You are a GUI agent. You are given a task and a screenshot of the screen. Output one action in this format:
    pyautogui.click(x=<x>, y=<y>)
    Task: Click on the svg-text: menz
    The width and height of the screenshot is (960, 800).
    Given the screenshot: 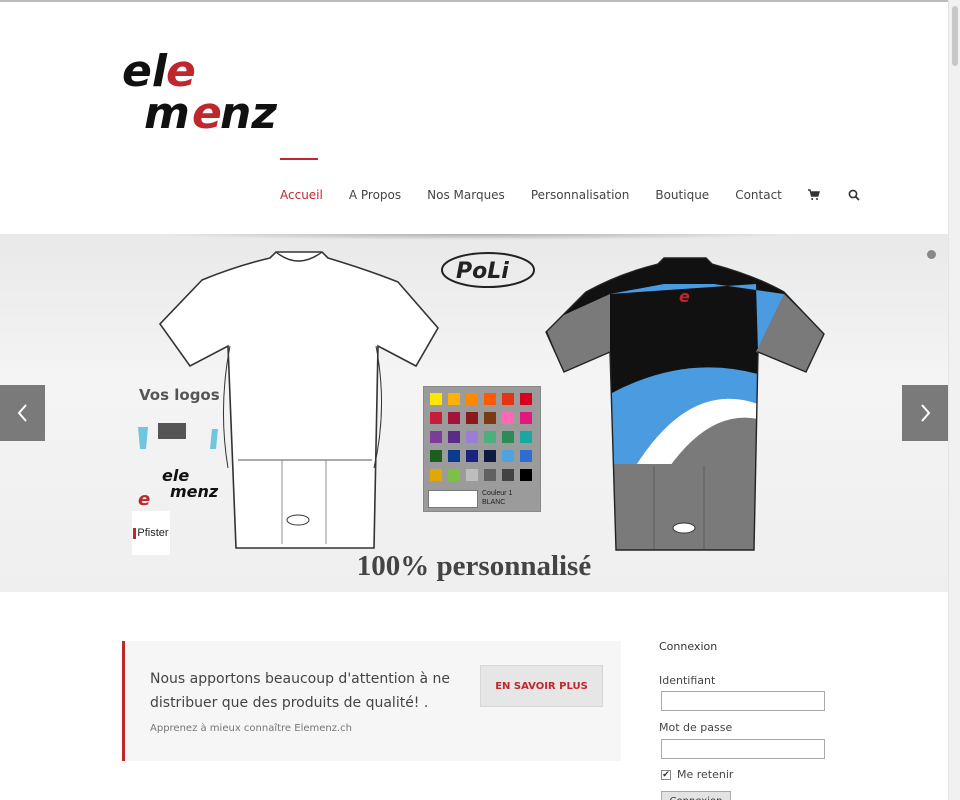 What is the action you would take?
    pyautogui.click(x=194, y=491)
    